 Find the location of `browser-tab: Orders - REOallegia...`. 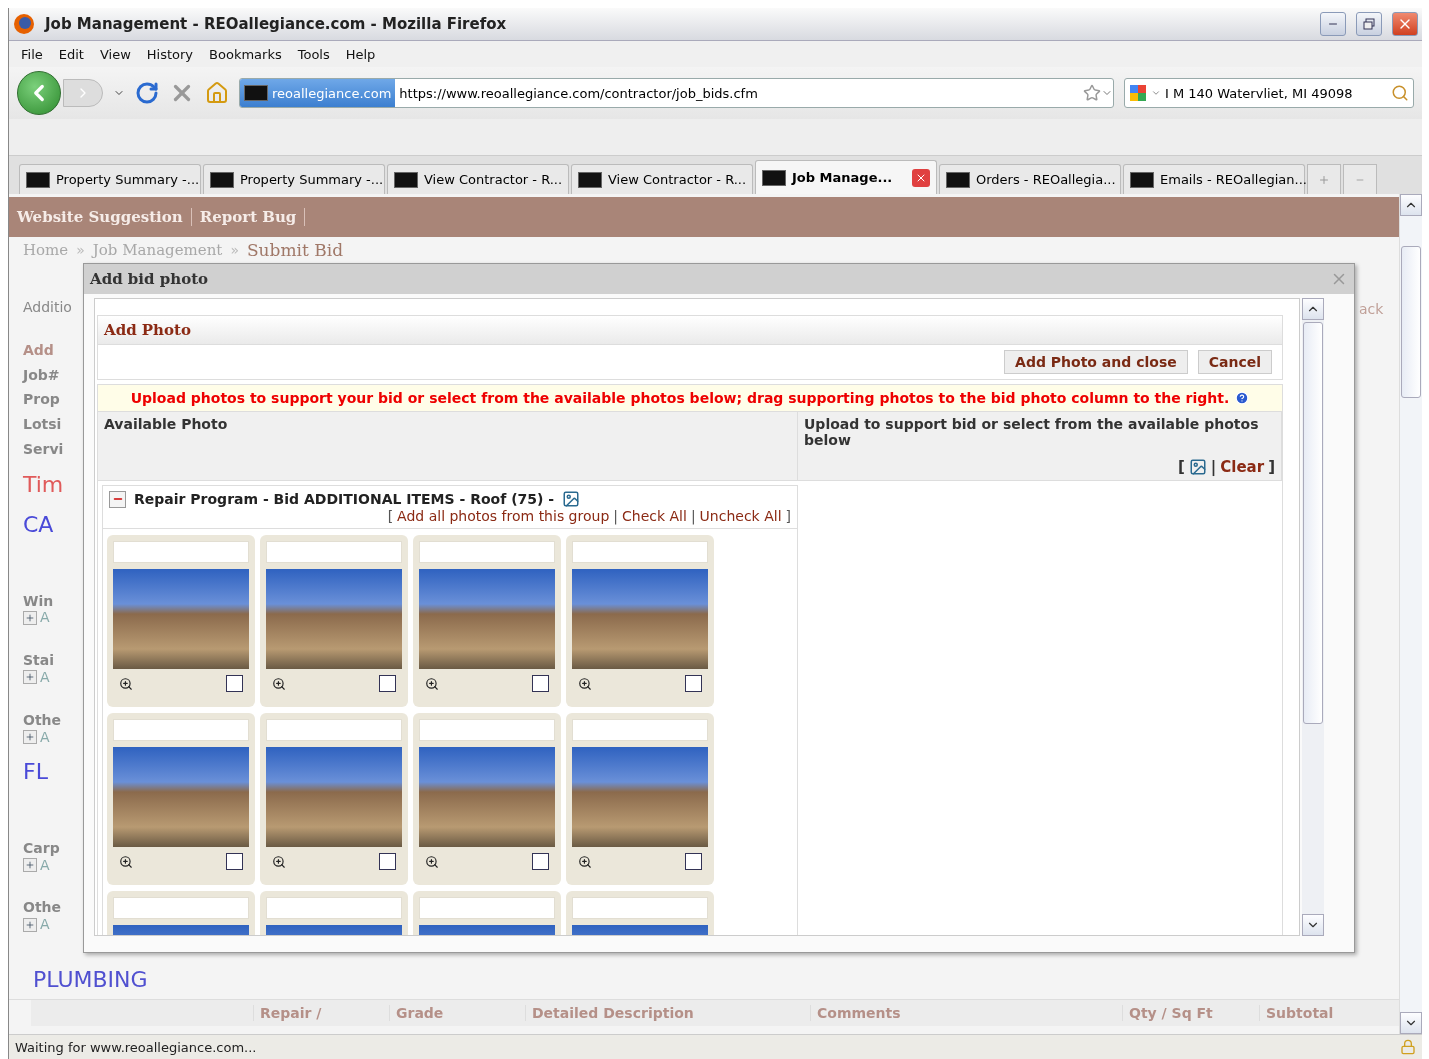

browser-tab: Orders - REOallegia... is located at coordinates (1030, 179).